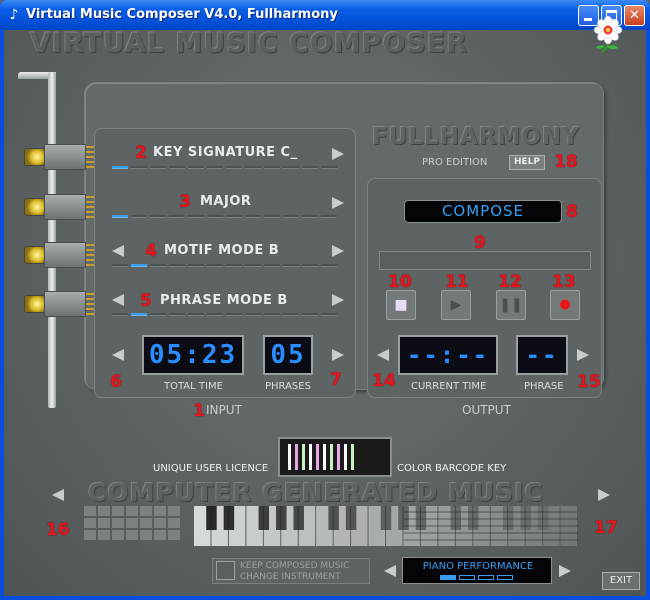 Image resolution: width=650 pixels, height=600 pixels. What do you see at coordinates (338, 154) in the screenshot?
I see `key-signature-next-arrow` at bounding box center [338, 154].